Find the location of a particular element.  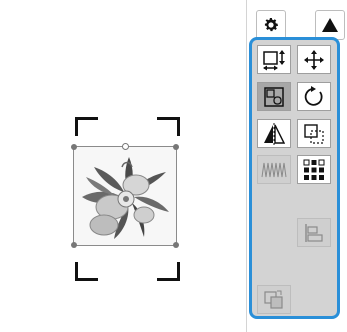

gear-icon is located at coordinates (271, 25).